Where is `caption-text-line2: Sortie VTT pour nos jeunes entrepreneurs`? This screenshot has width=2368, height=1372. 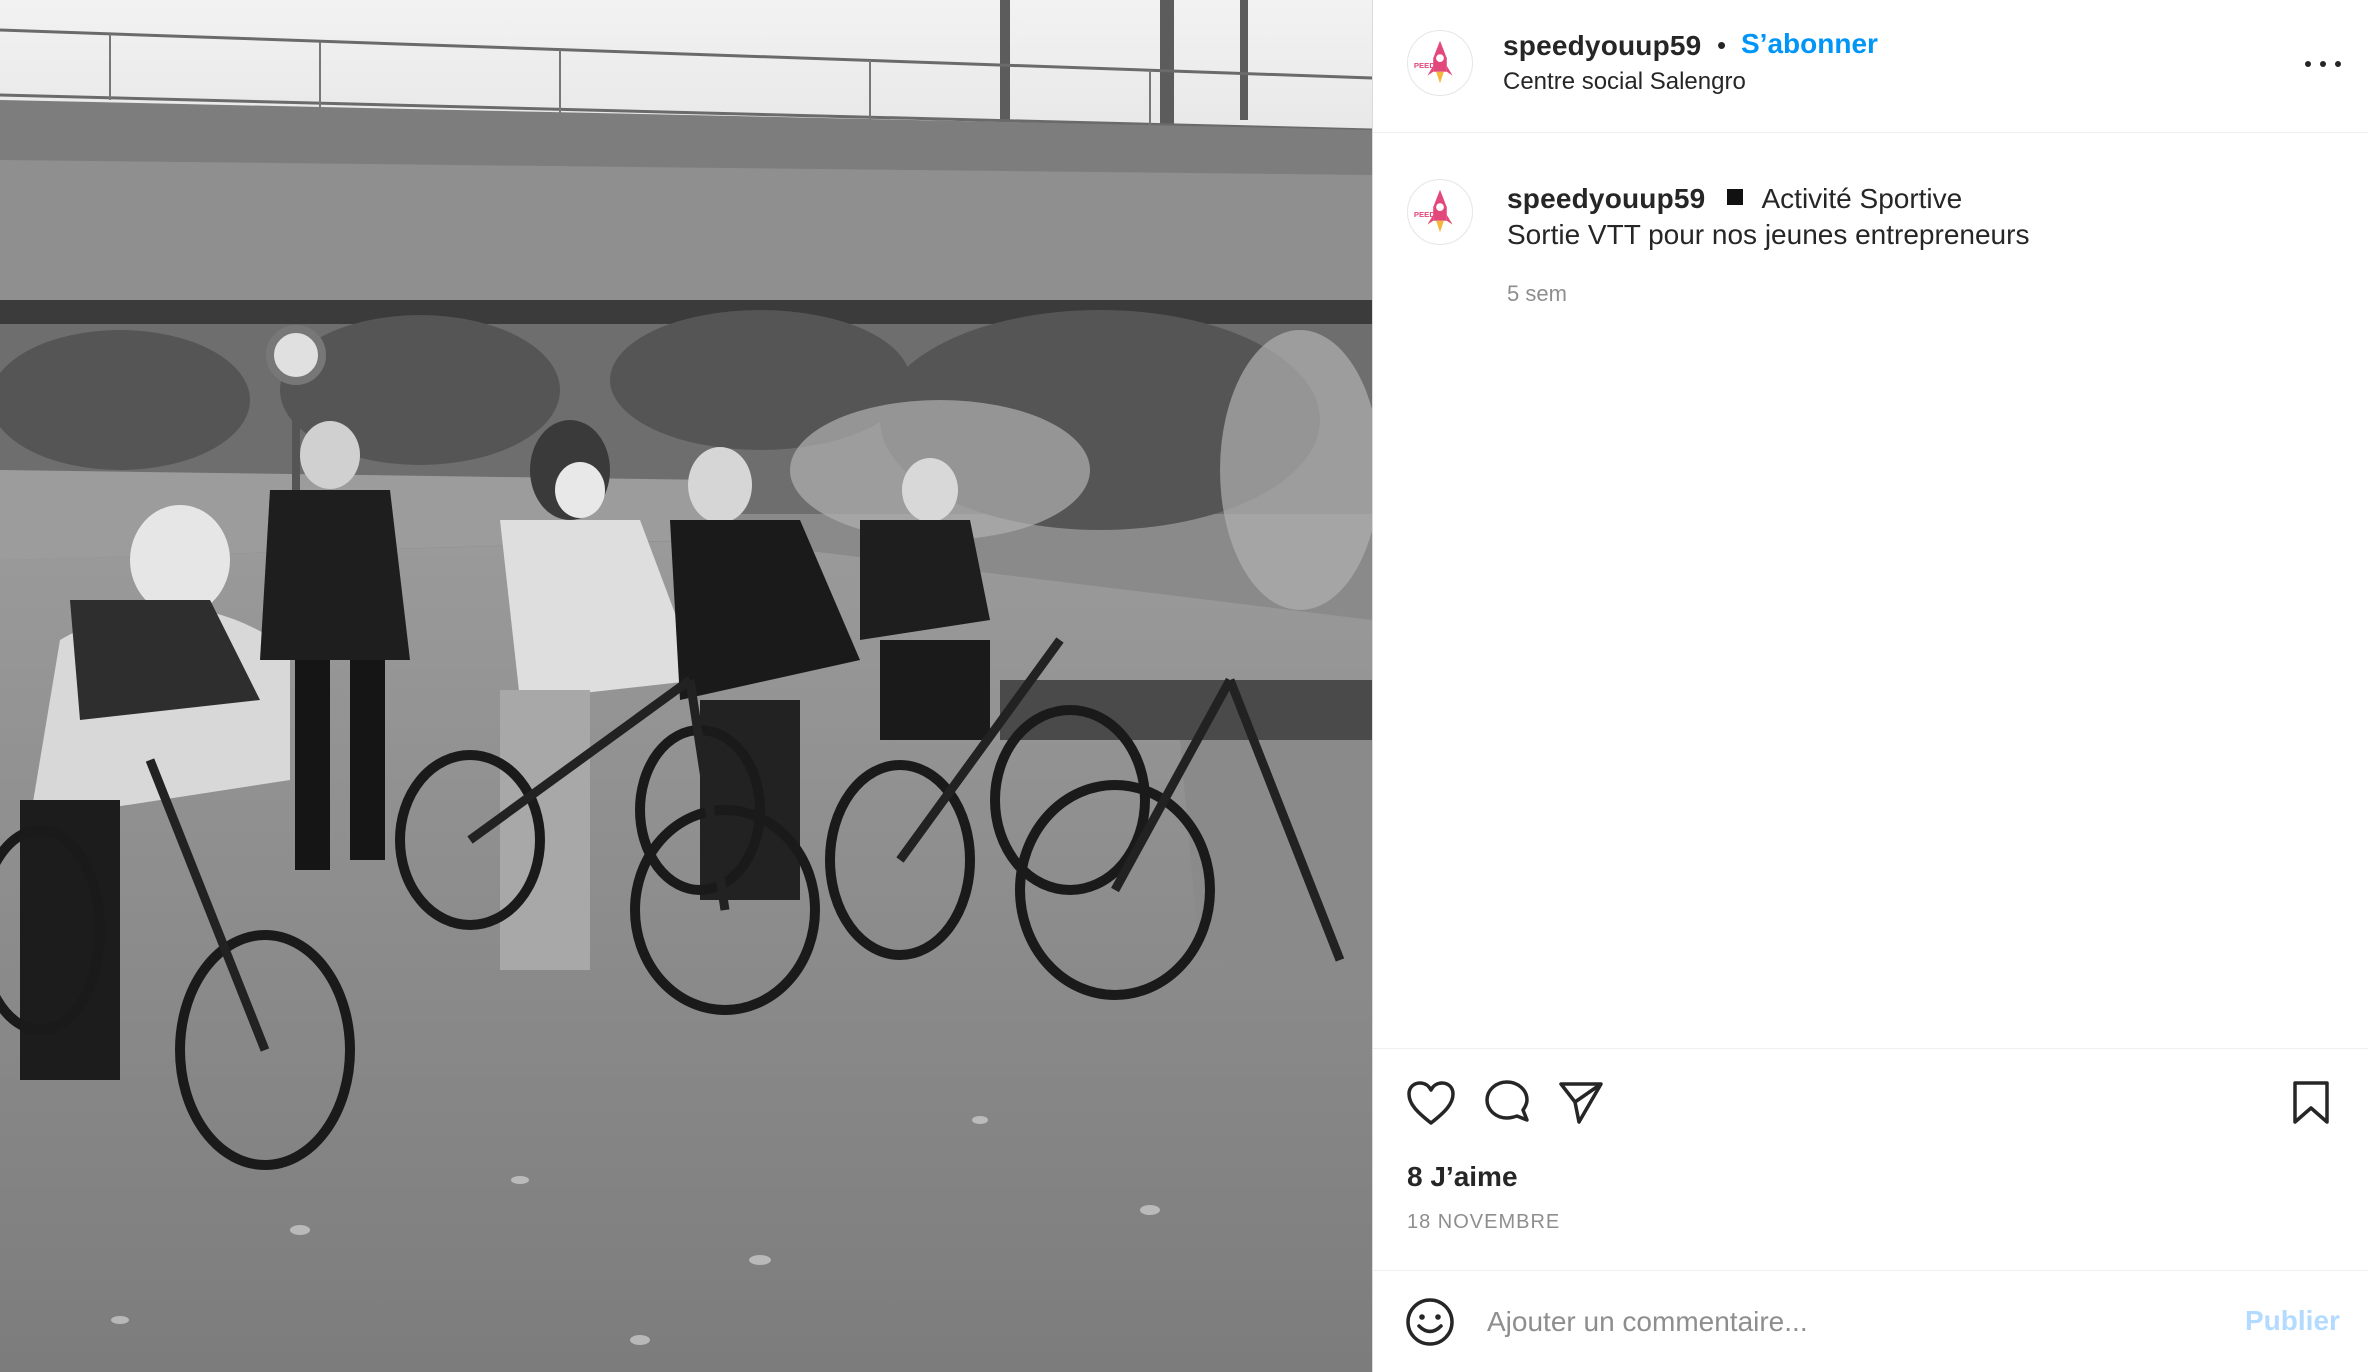 caption-text-line2: Sortie VTT pour nos jeunes entrepreneurs is located at coordinates (1768, 234).